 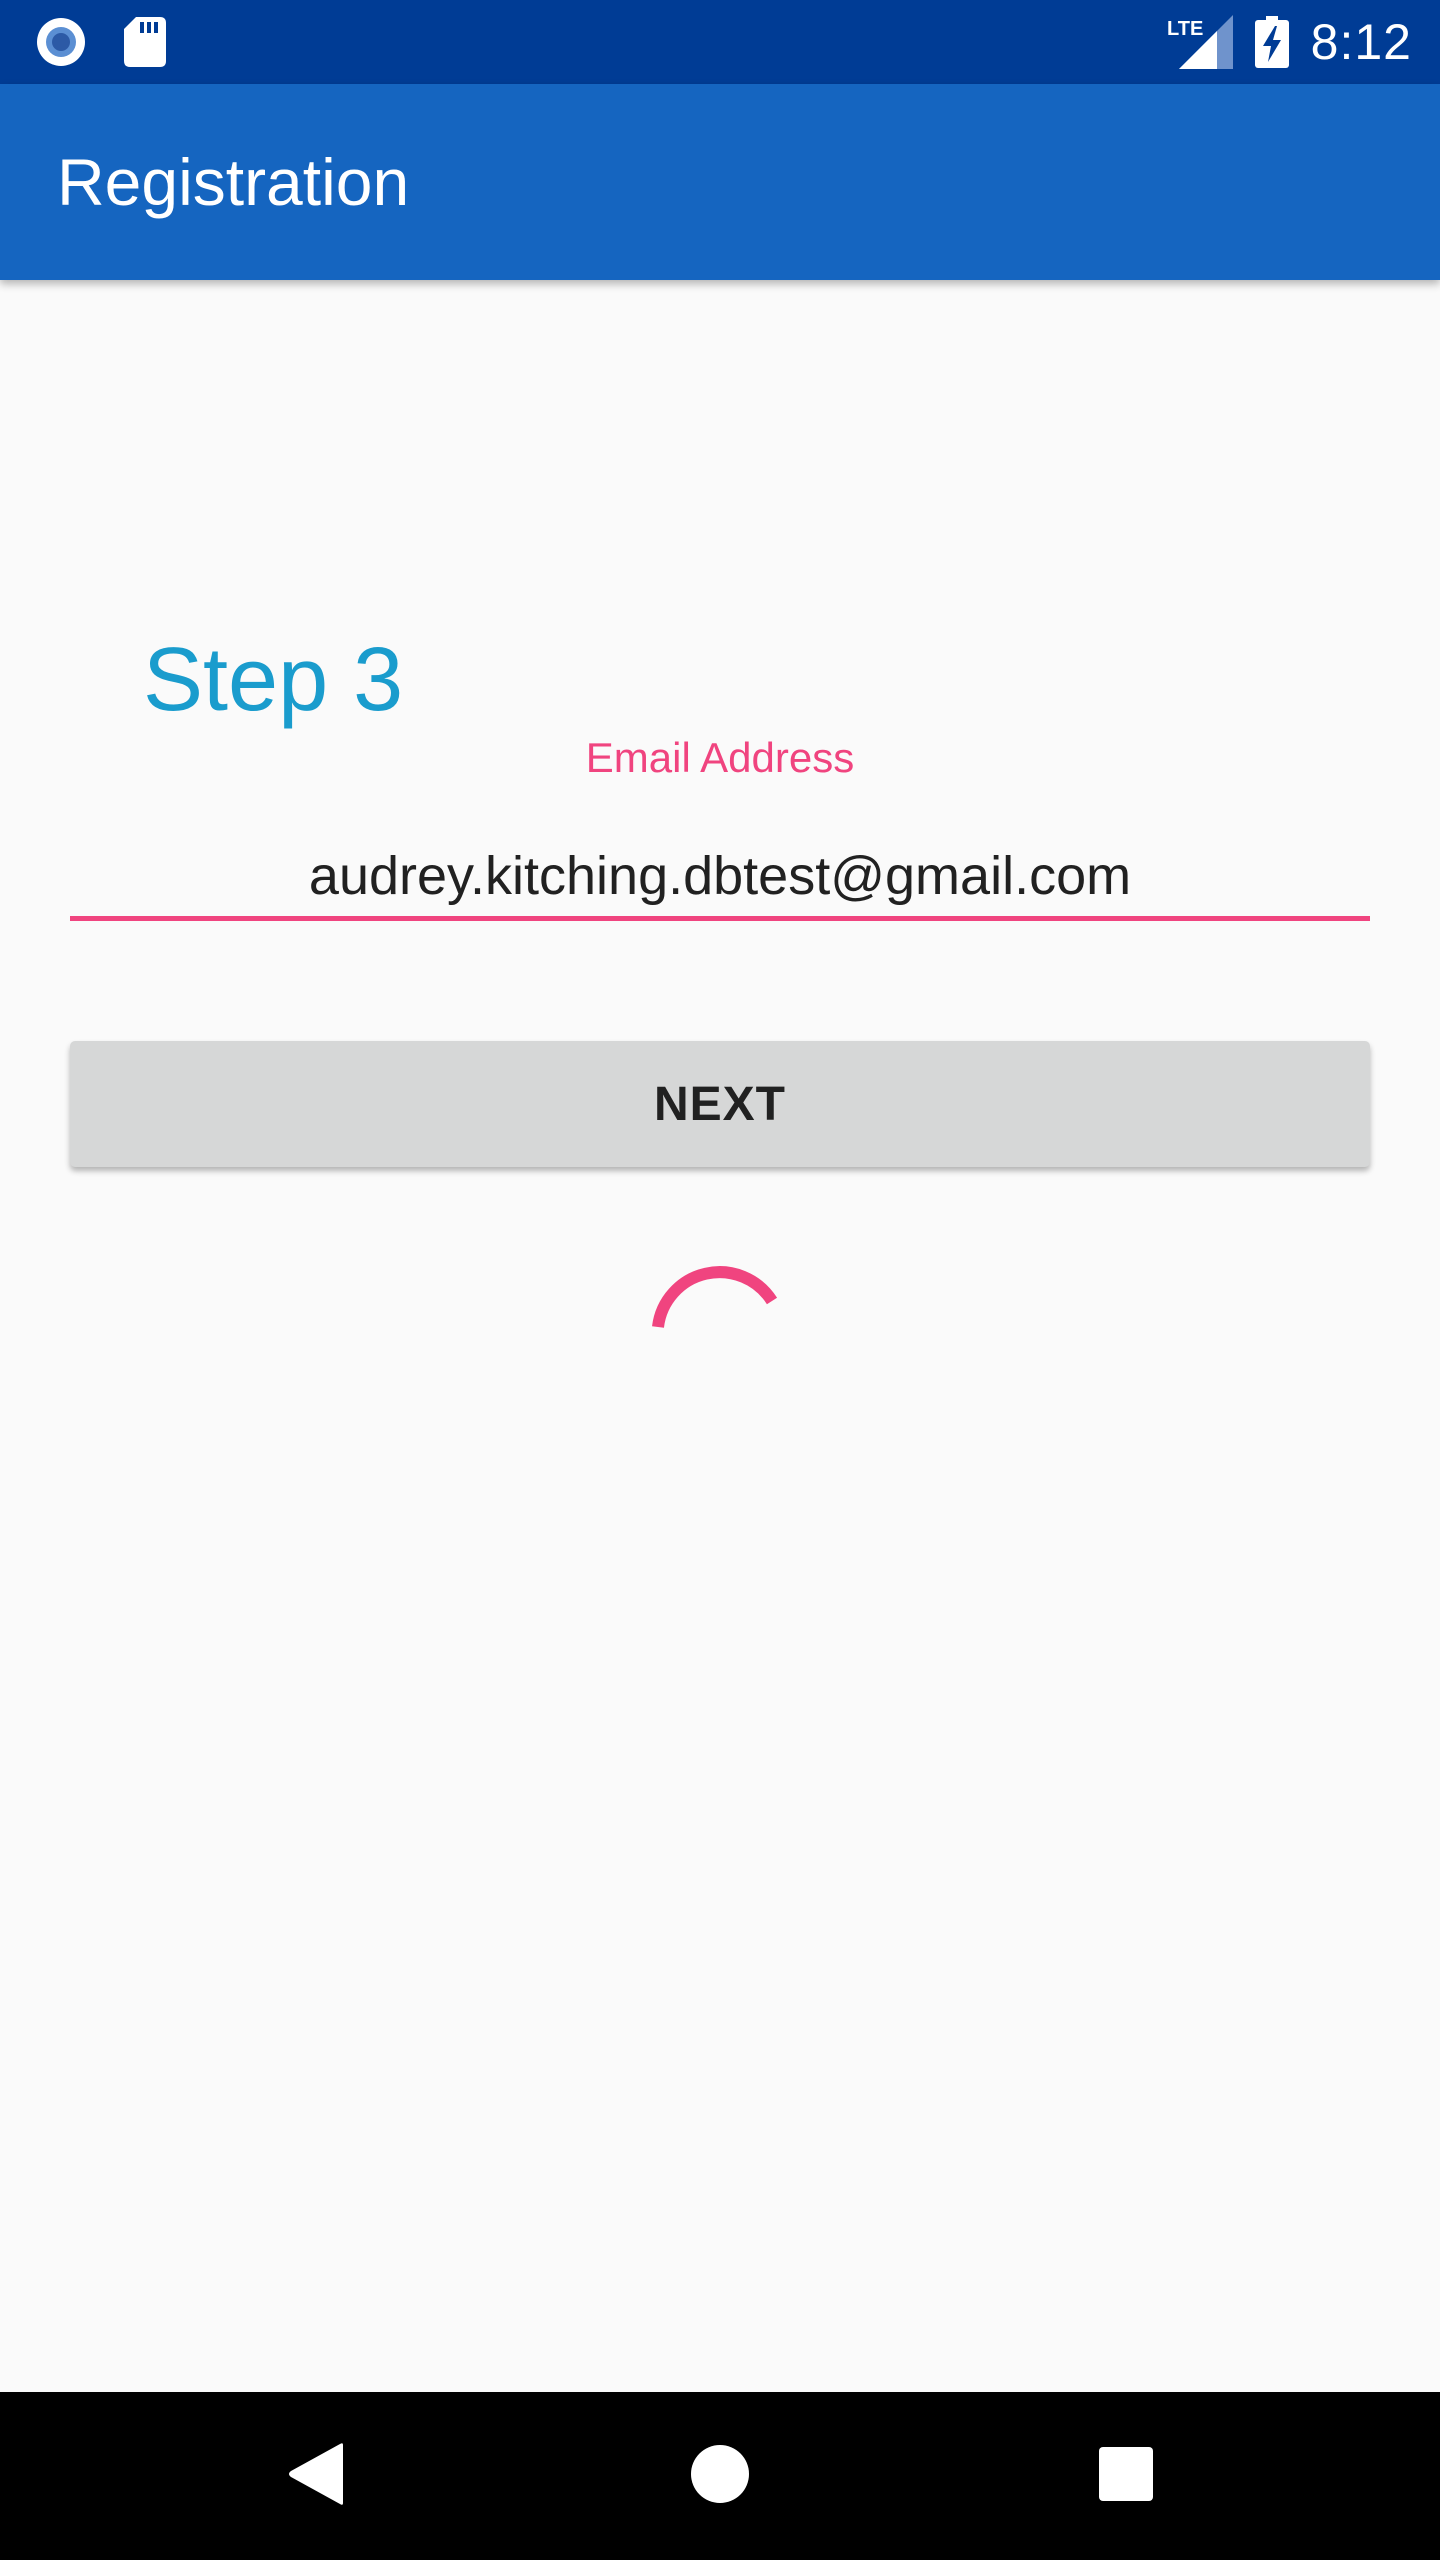 What do you see at coordinates (720, 42) in the screenshot?
I see `status-bar: LTE 8:12` at bounding box center [720, 42].